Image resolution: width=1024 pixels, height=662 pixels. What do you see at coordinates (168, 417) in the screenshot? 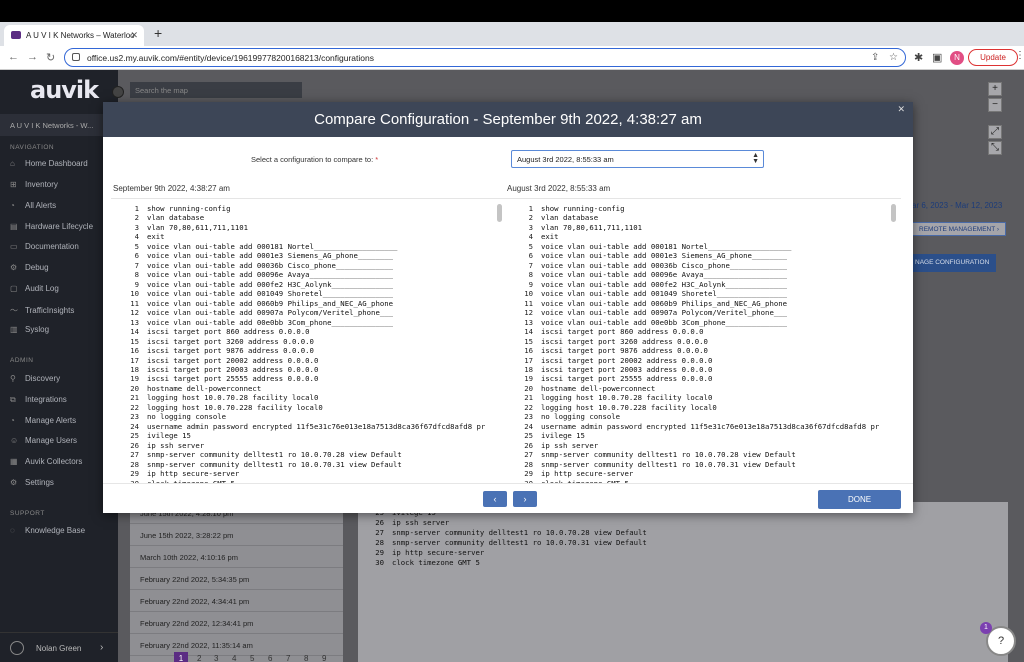
I see `code-line: 23no logging console` at bounding box center [168, 417].